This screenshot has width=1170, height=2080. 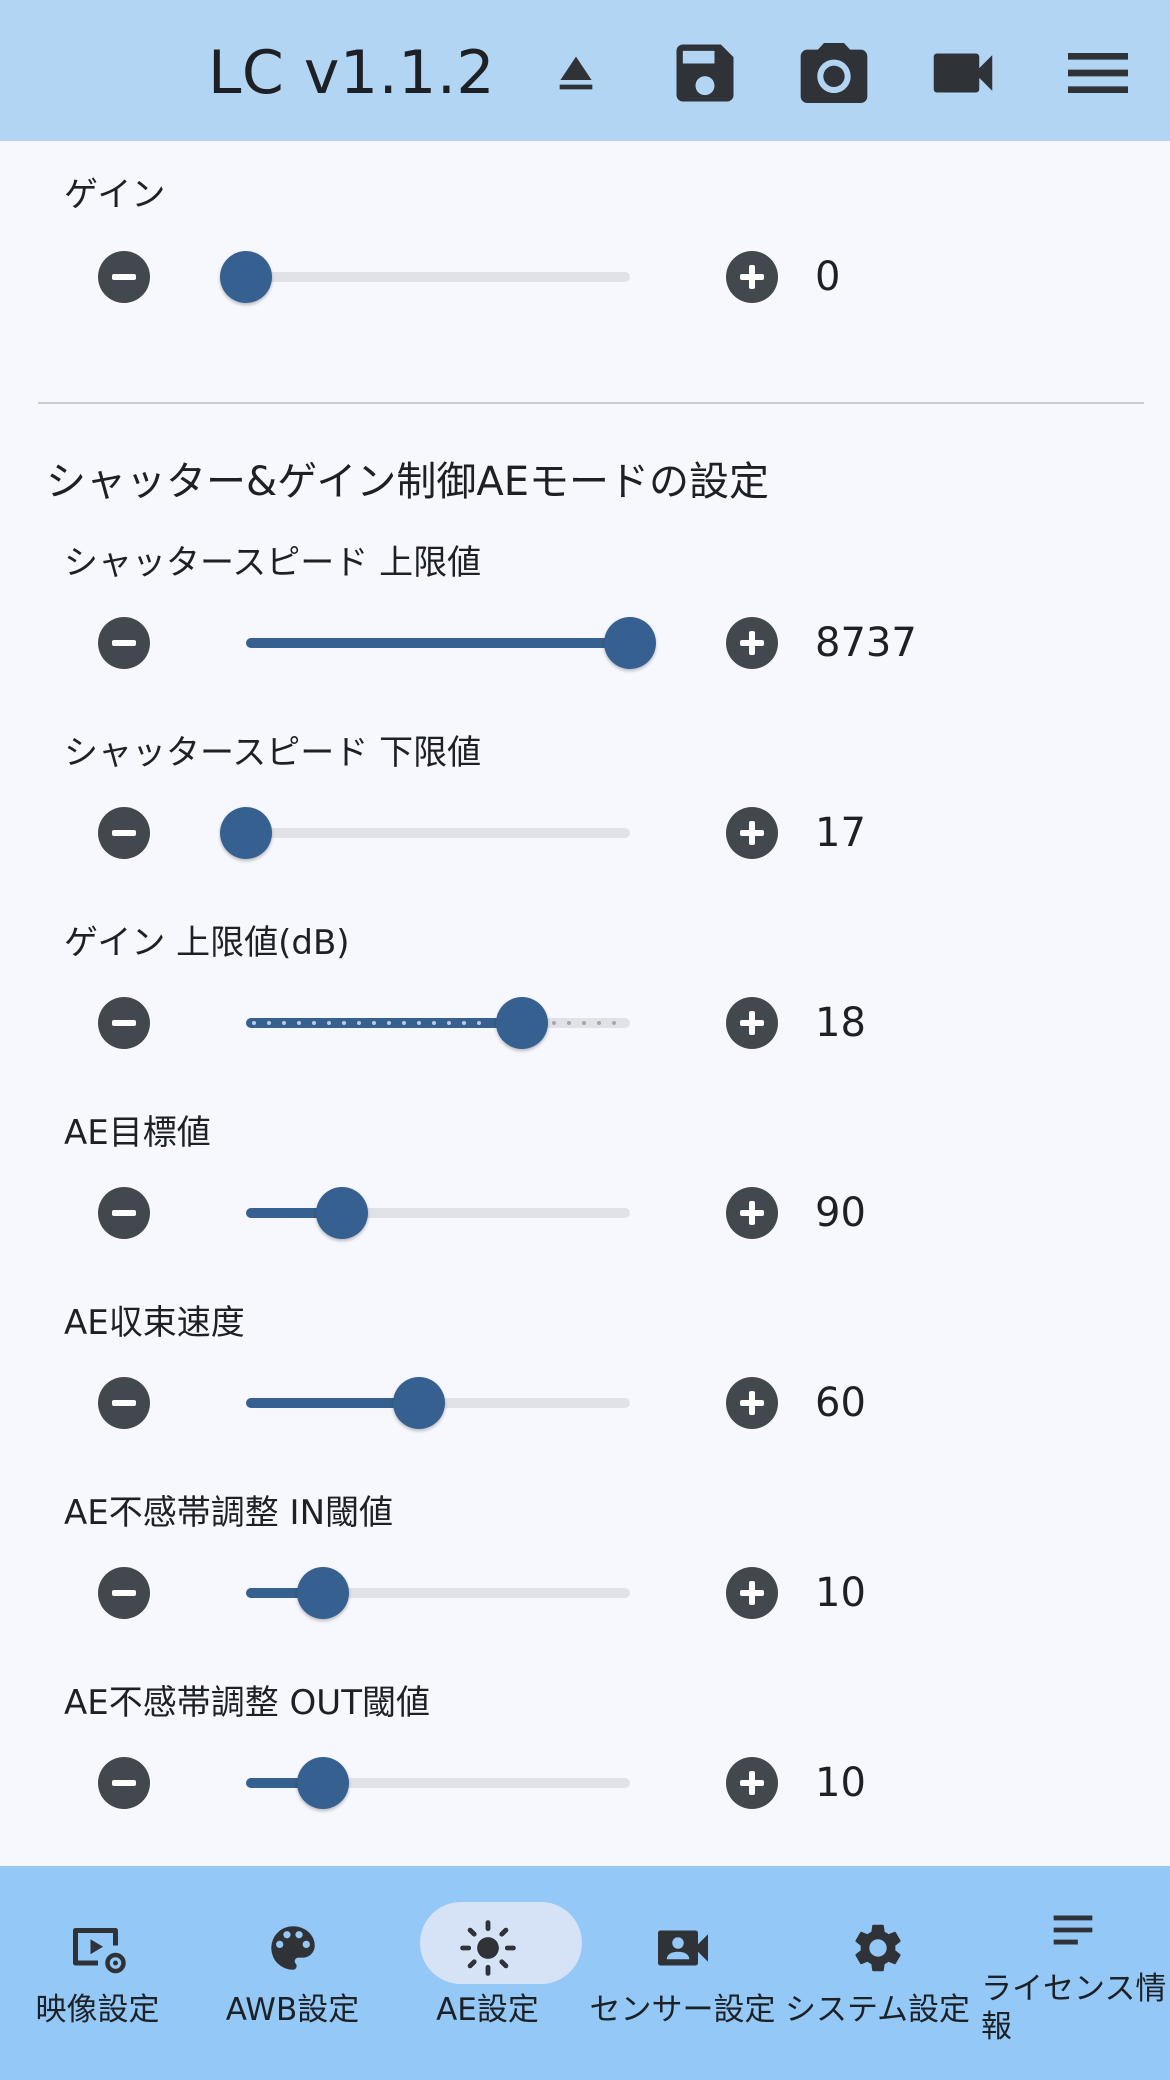 What do you see at coordinates (487, 2010) in the screenshot?
I see `nav-label: AE設定` at bounding box center [487, 2010].